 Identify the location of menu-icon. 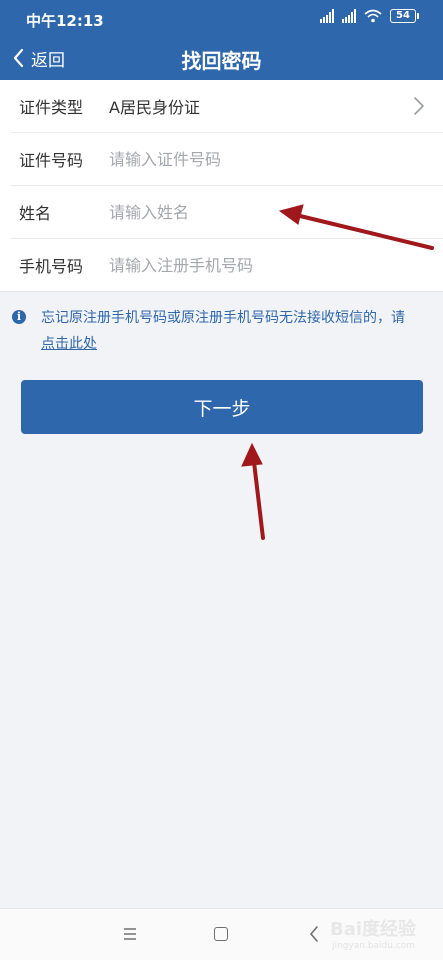
(130, 934).